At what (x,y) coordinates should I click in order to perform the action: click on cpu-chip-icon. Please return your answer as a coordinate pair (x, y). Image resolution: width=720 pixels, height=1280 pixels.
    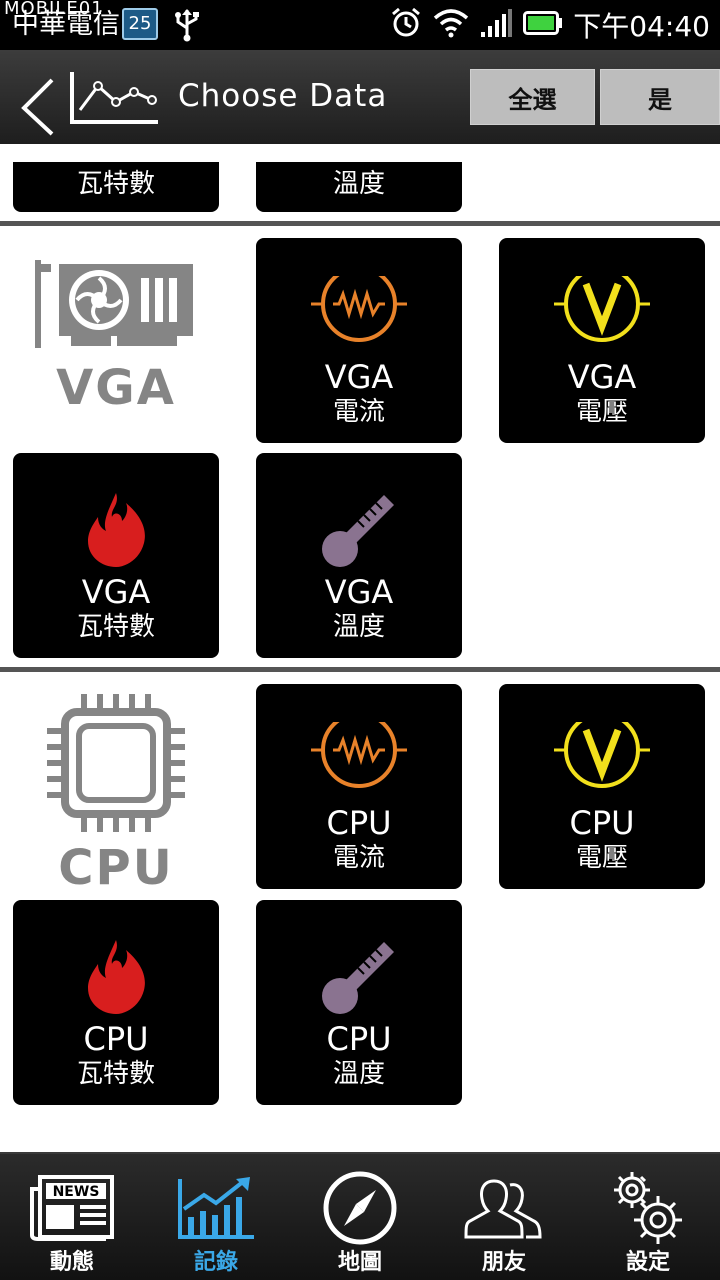
    Looking at the image, I should click on (116, 763).